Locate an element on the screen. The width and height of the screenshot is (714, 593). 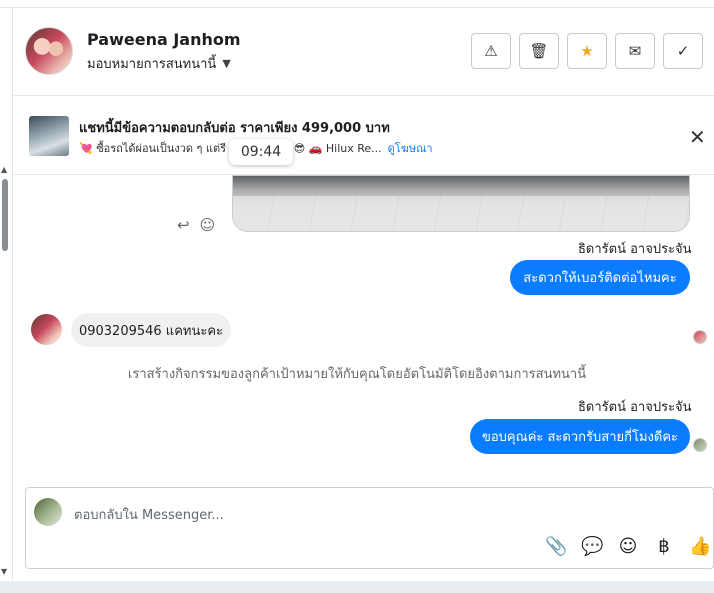
scroll-down-icon: ▼ is located at coordinates (4, 571).